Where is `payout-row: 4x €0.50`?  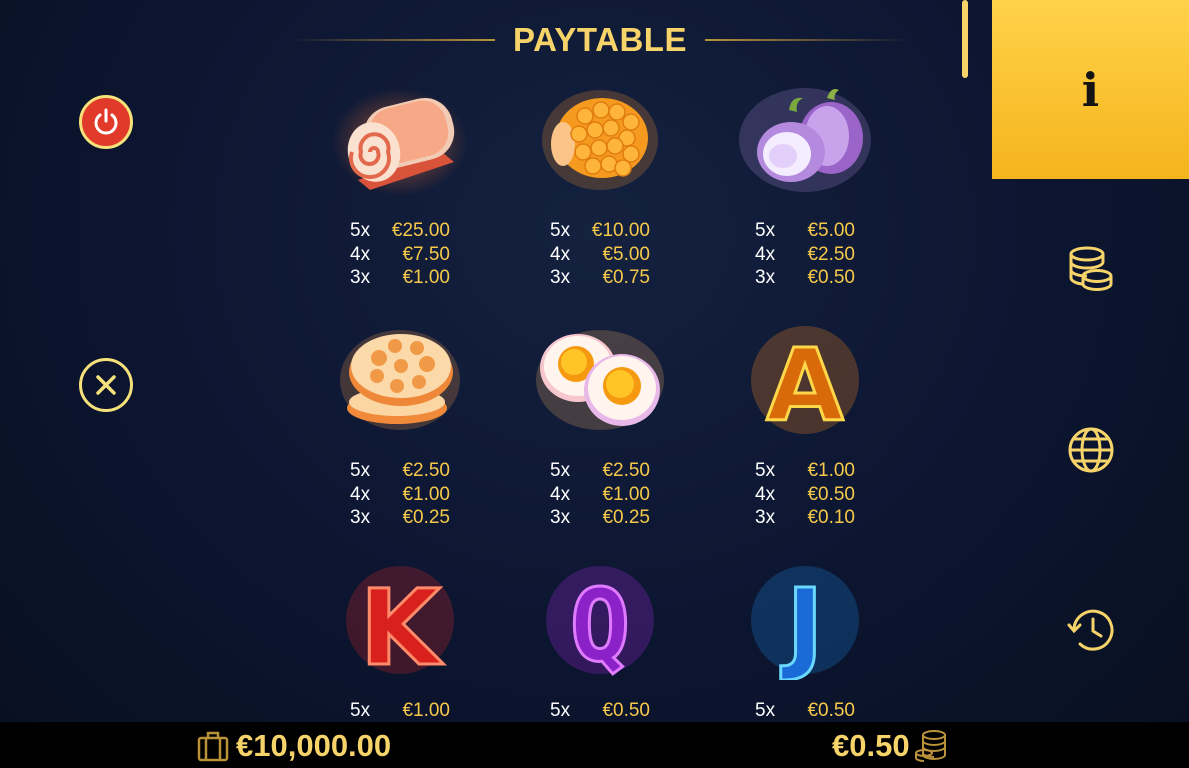 payout-row: 4x €0.50 is located at coordinates (805, 496).